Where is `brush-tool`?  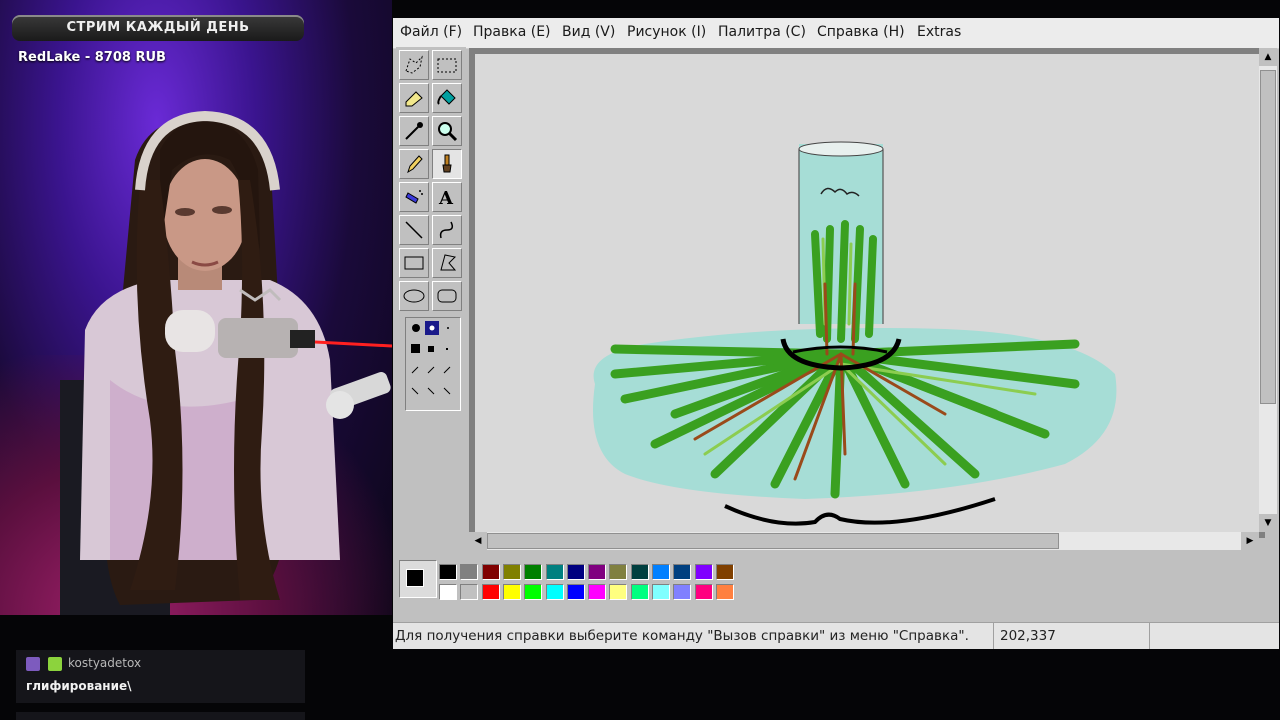 brush-tool is located at coordinates (447, 164).